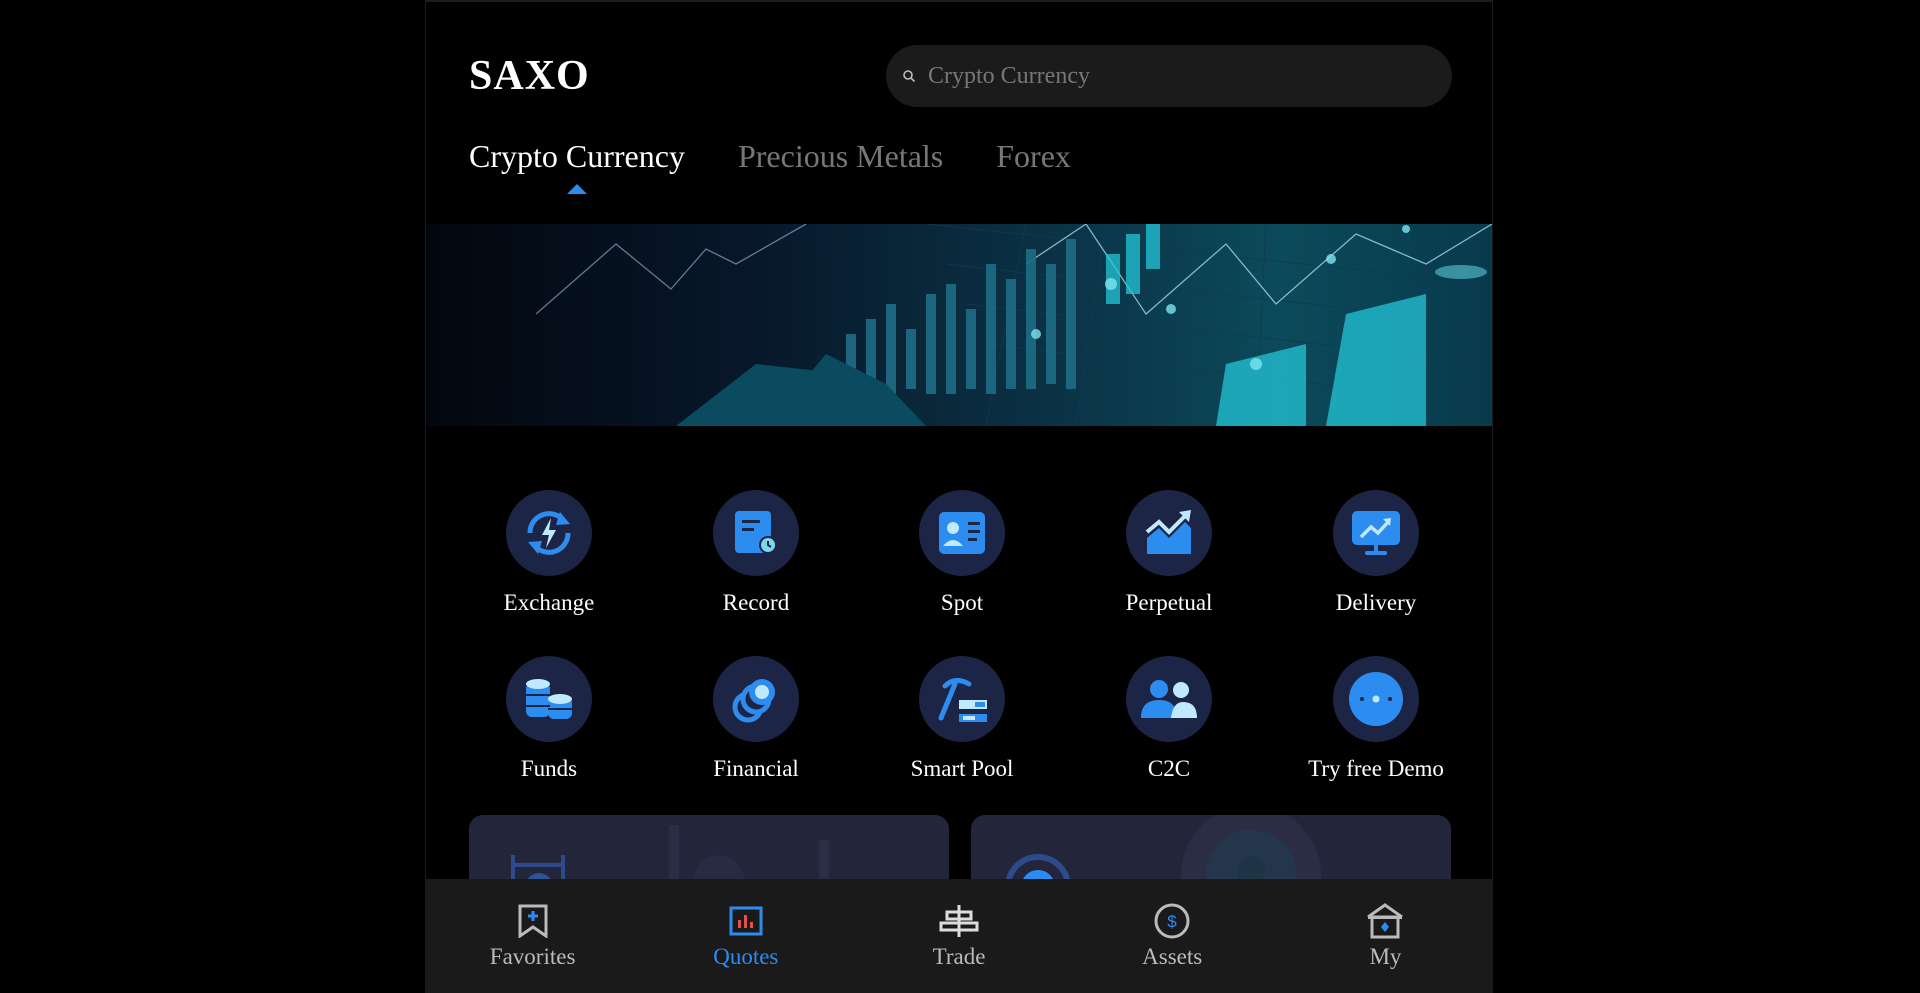  Describe the element at coordinates (577, 156) in the screenshot. I see `tab-label: Crypto Currency` at that location.